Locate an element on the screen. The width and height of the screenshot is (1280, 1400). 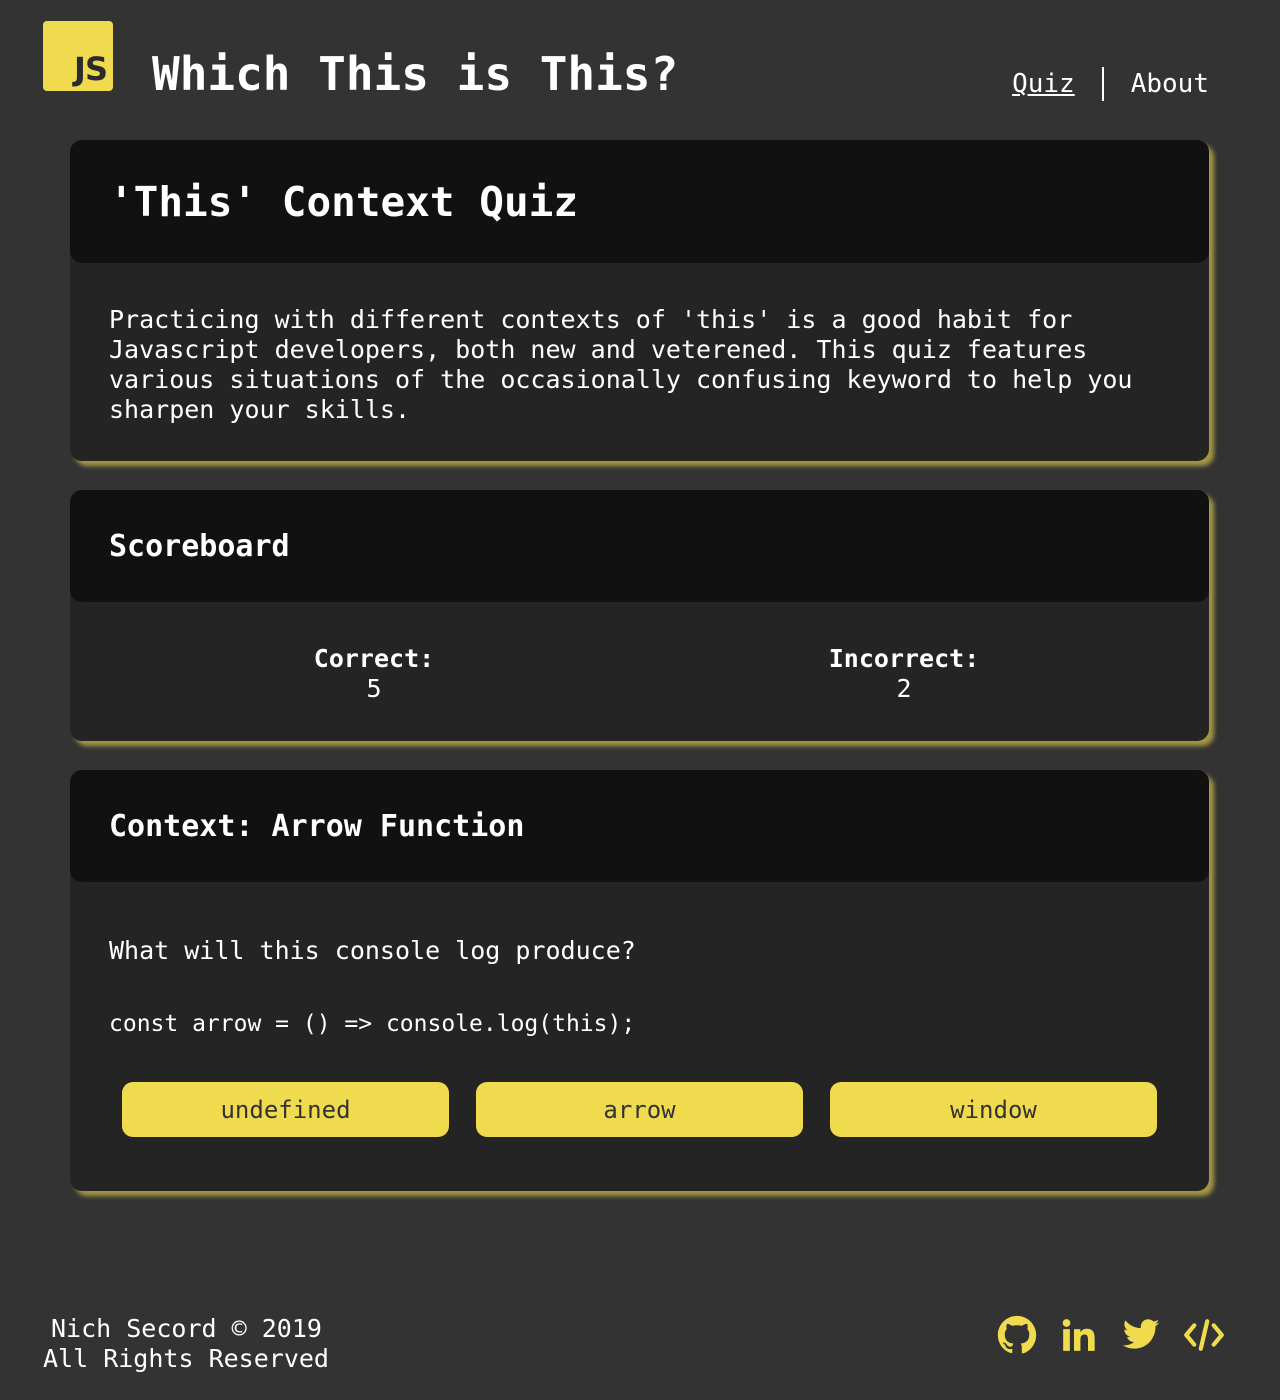
site-header: JS Which This is This? Quiz About is located at coordinates (640, 65).